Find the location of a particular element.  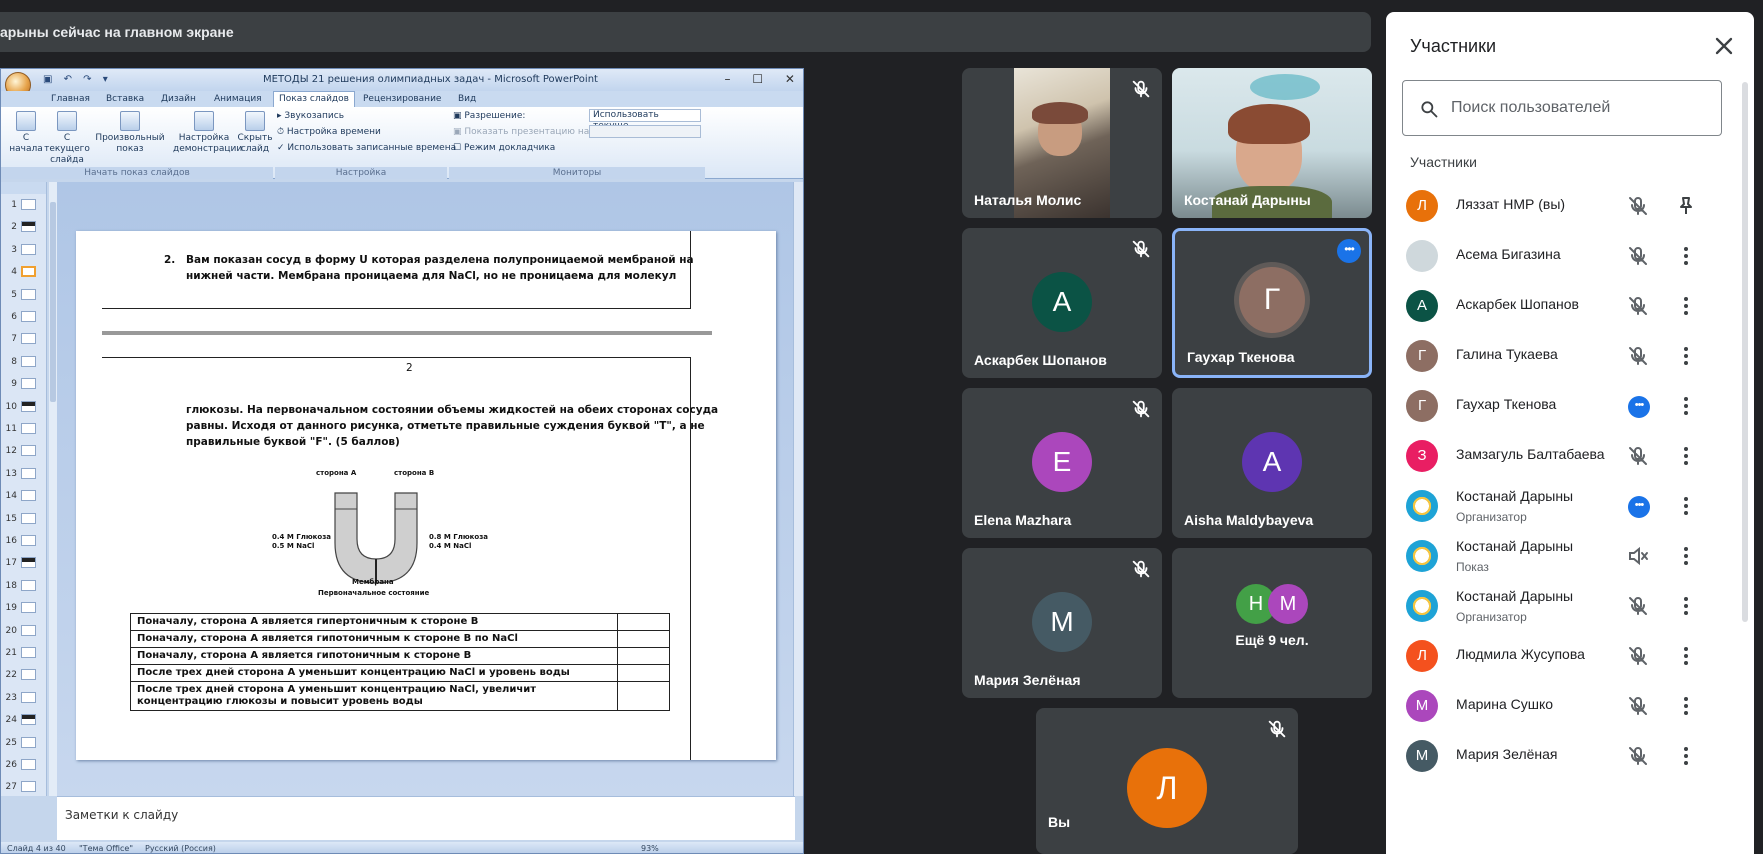

setup-show-button: Настройка демонстрации is located at coordinates (207, 133).